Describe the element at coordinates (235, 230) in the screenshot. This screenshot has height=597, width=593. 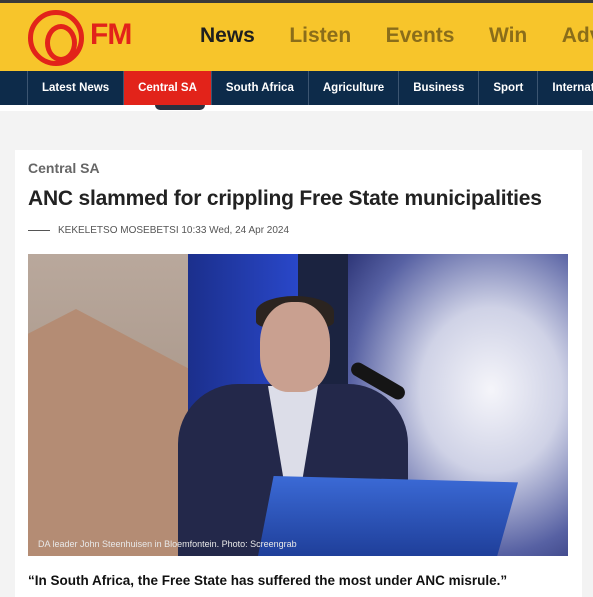
I see `article-datetime: 10:33 Wed, 24 Apr 2024` at that location.